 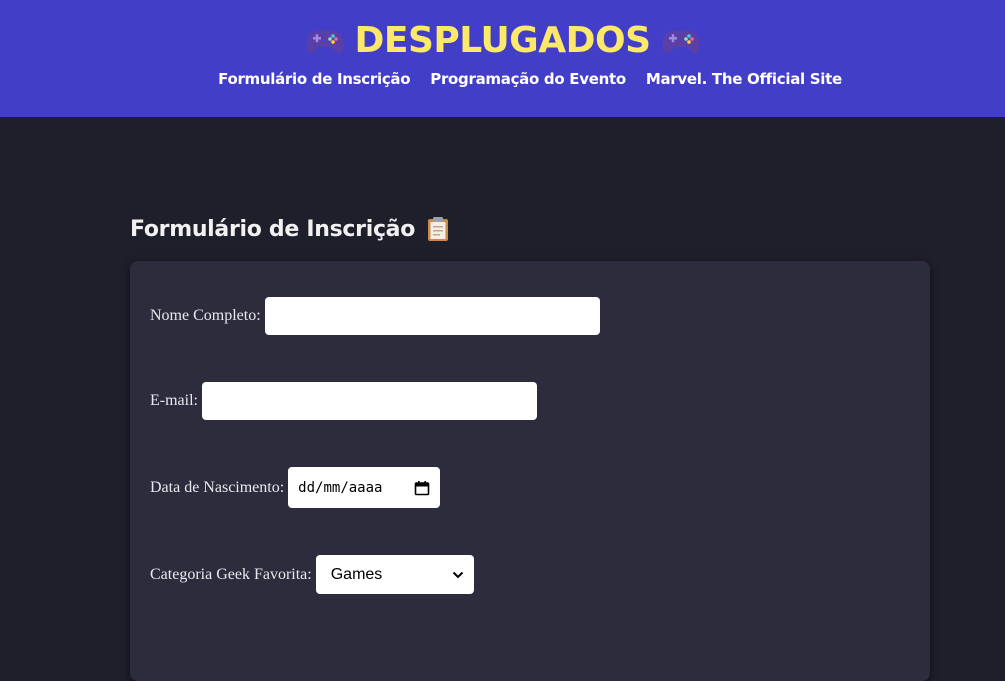 What do you see at coordinates (217, 487) in the screenshot?
I see `birth-date-label: Data de Nascimento:` at bounding box center [217, 487].